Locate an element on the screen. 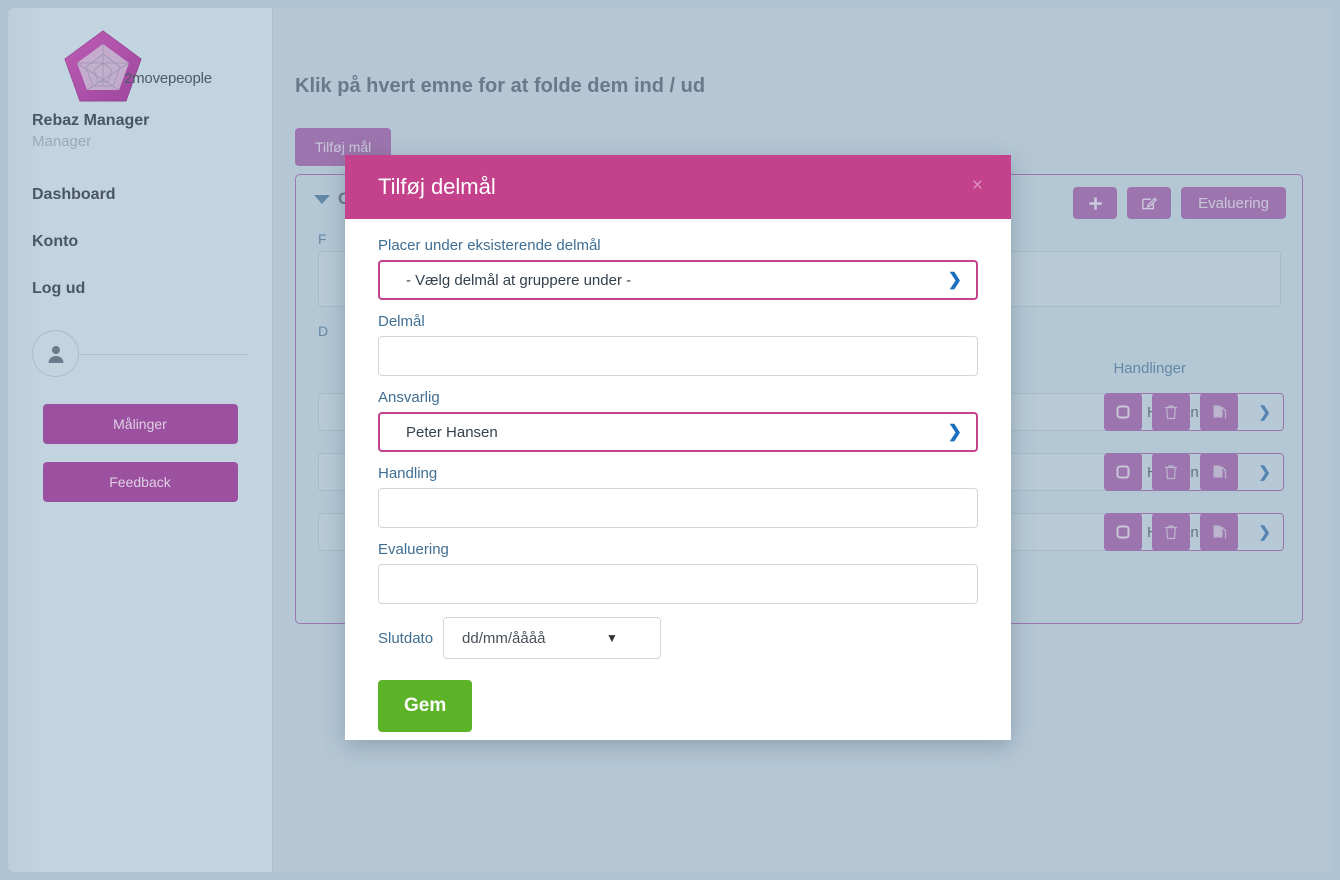 Image resolution: width=1340 pixels, height=880 pixels. sidebar-item-konto: Konto is located at coordinates (140, 242).